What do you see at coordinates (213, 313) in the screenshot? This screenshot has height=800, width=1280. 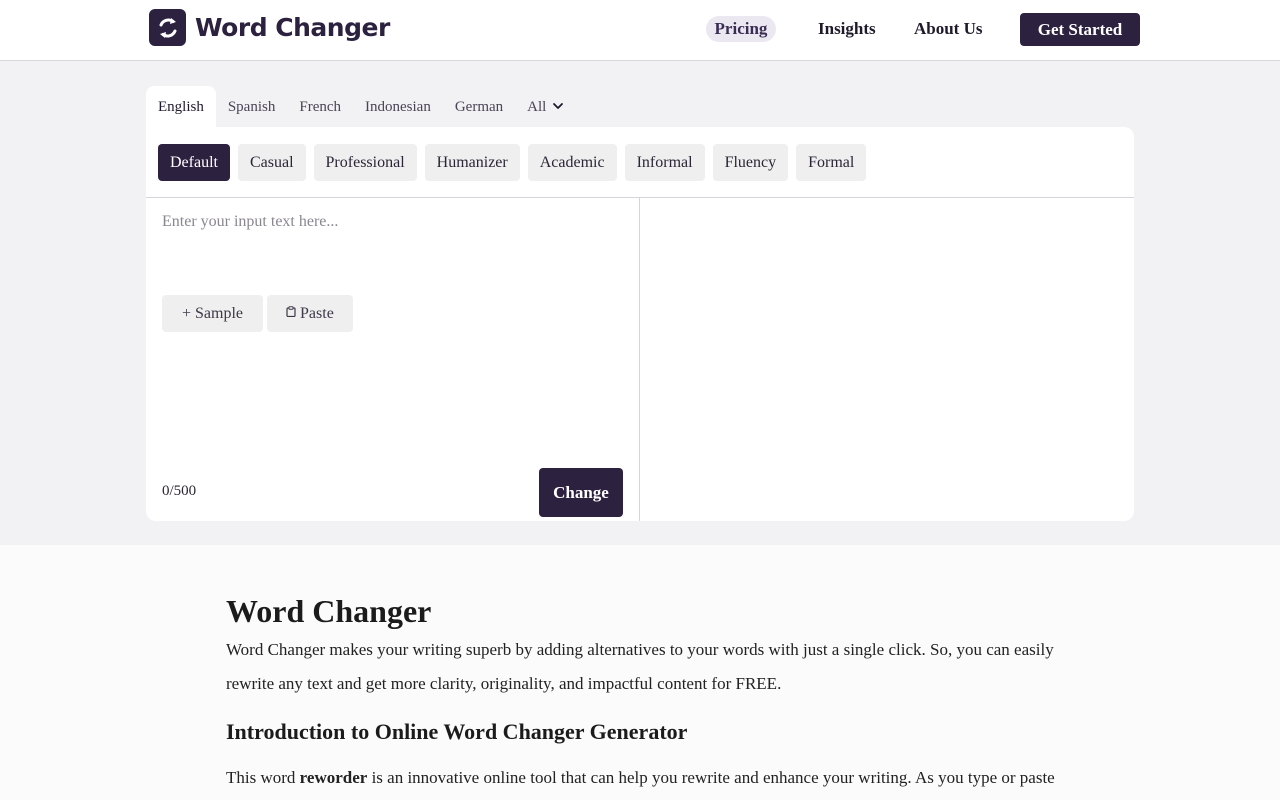 I see `sample-button: + Sample` at bounding box center [213, 313].